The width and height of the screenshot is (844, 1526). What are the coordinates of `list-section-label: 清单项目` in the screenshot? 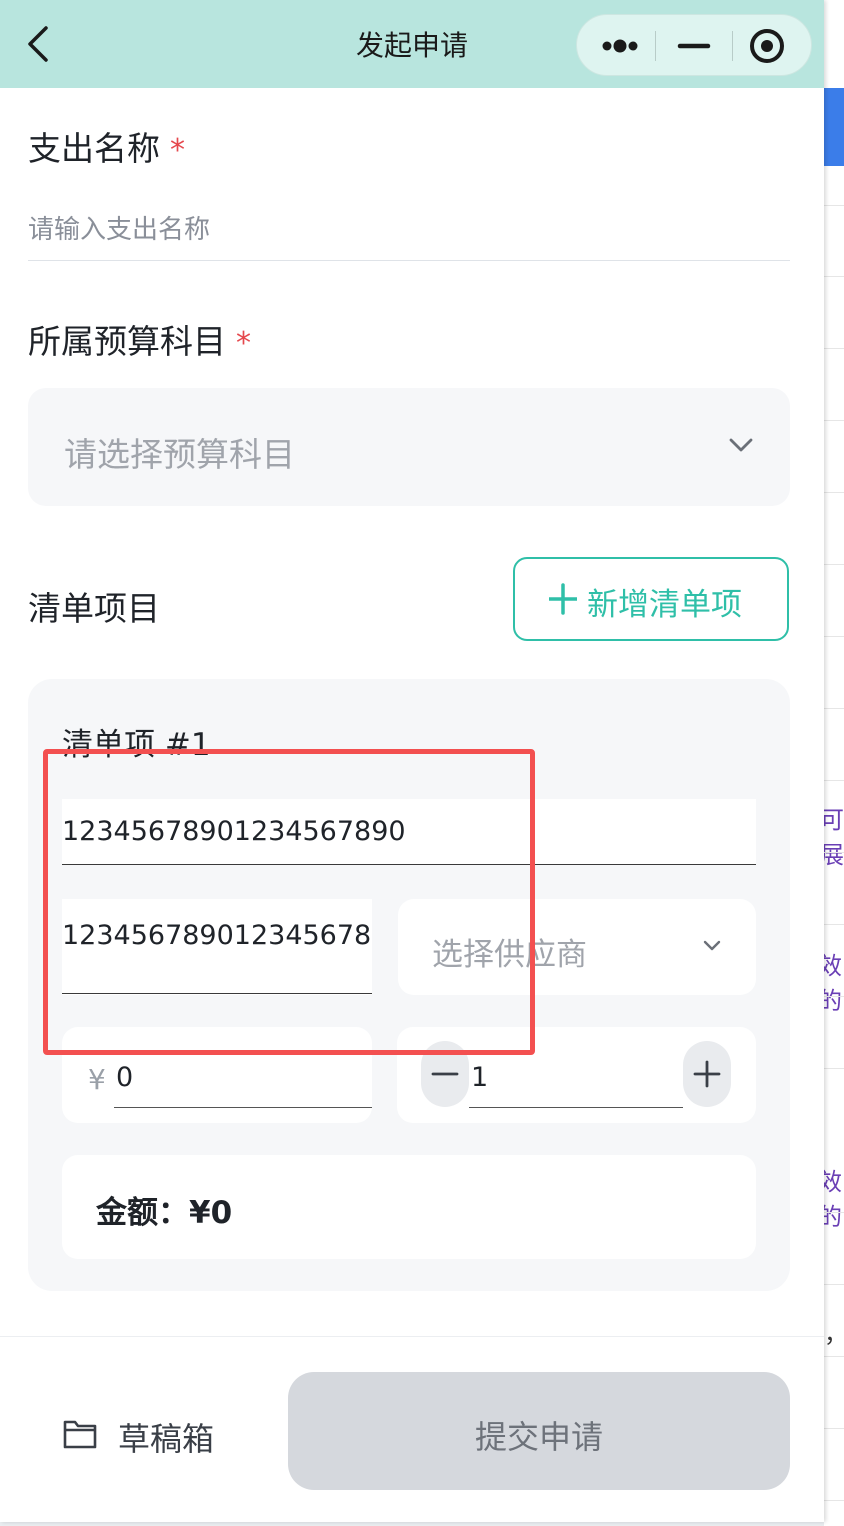 It's located at (94, 608).